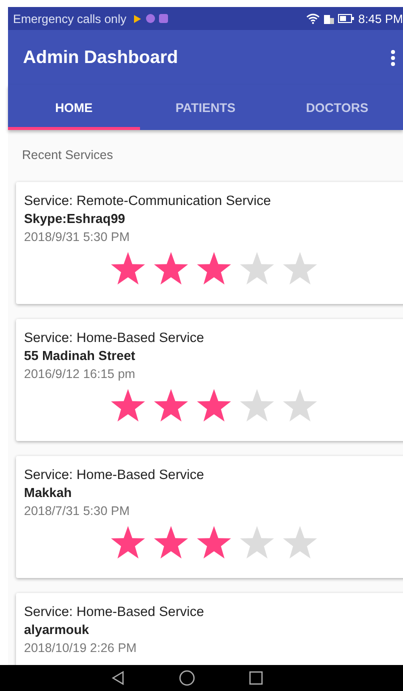  Describe the element at coordinates (117, 678) in the screenshot. I see `back-icon` at that location.